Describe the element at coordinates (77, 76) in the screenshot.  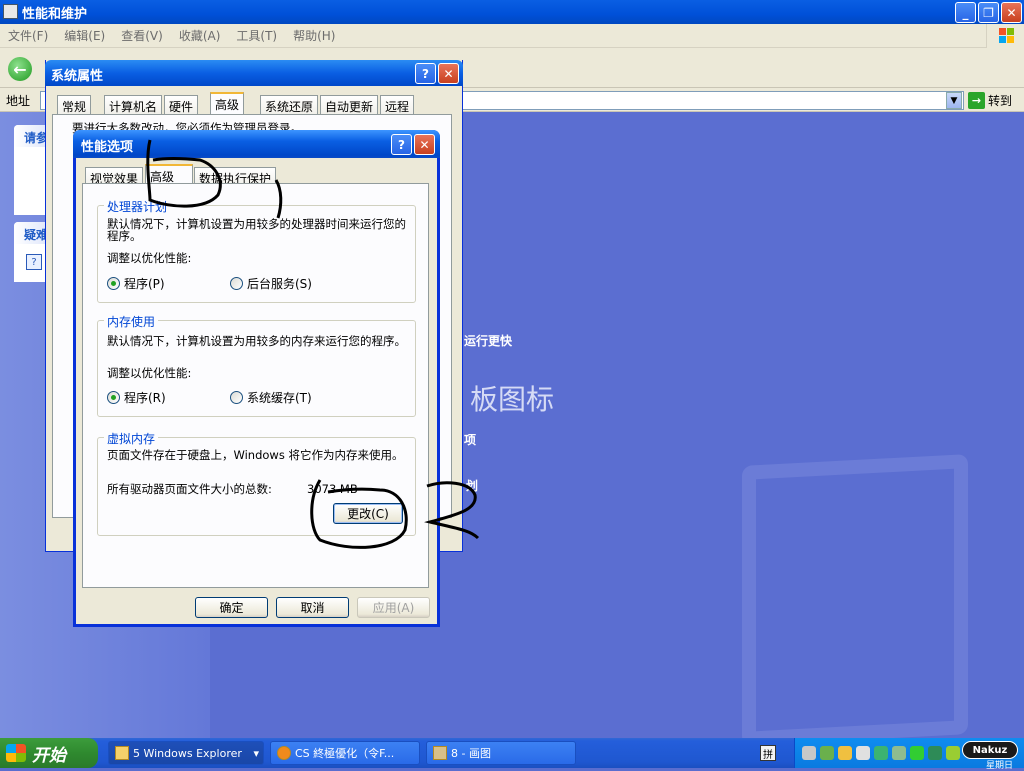
I see `system-properties-title-text: 系统属性` at that location.